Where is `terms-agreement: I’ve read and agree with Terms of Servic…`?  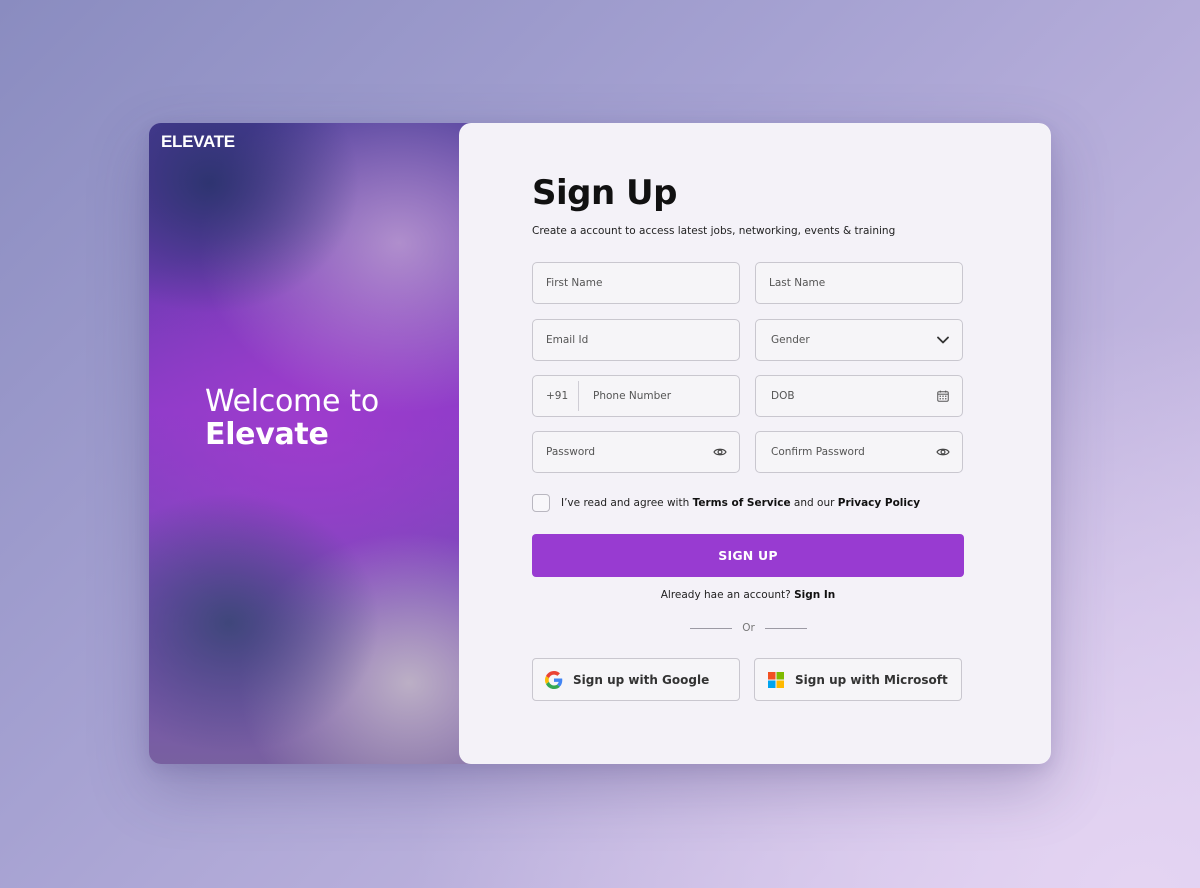
terms-agreement: I’ve read and agree with Terms of Servic… is located at coordinates (726, 503).